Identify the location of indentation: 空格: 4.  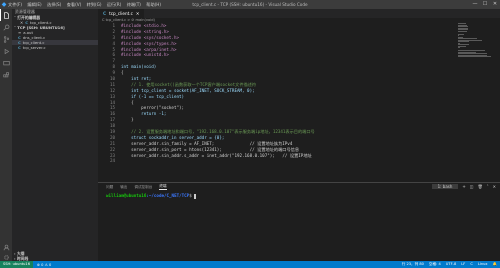
(435, 264).